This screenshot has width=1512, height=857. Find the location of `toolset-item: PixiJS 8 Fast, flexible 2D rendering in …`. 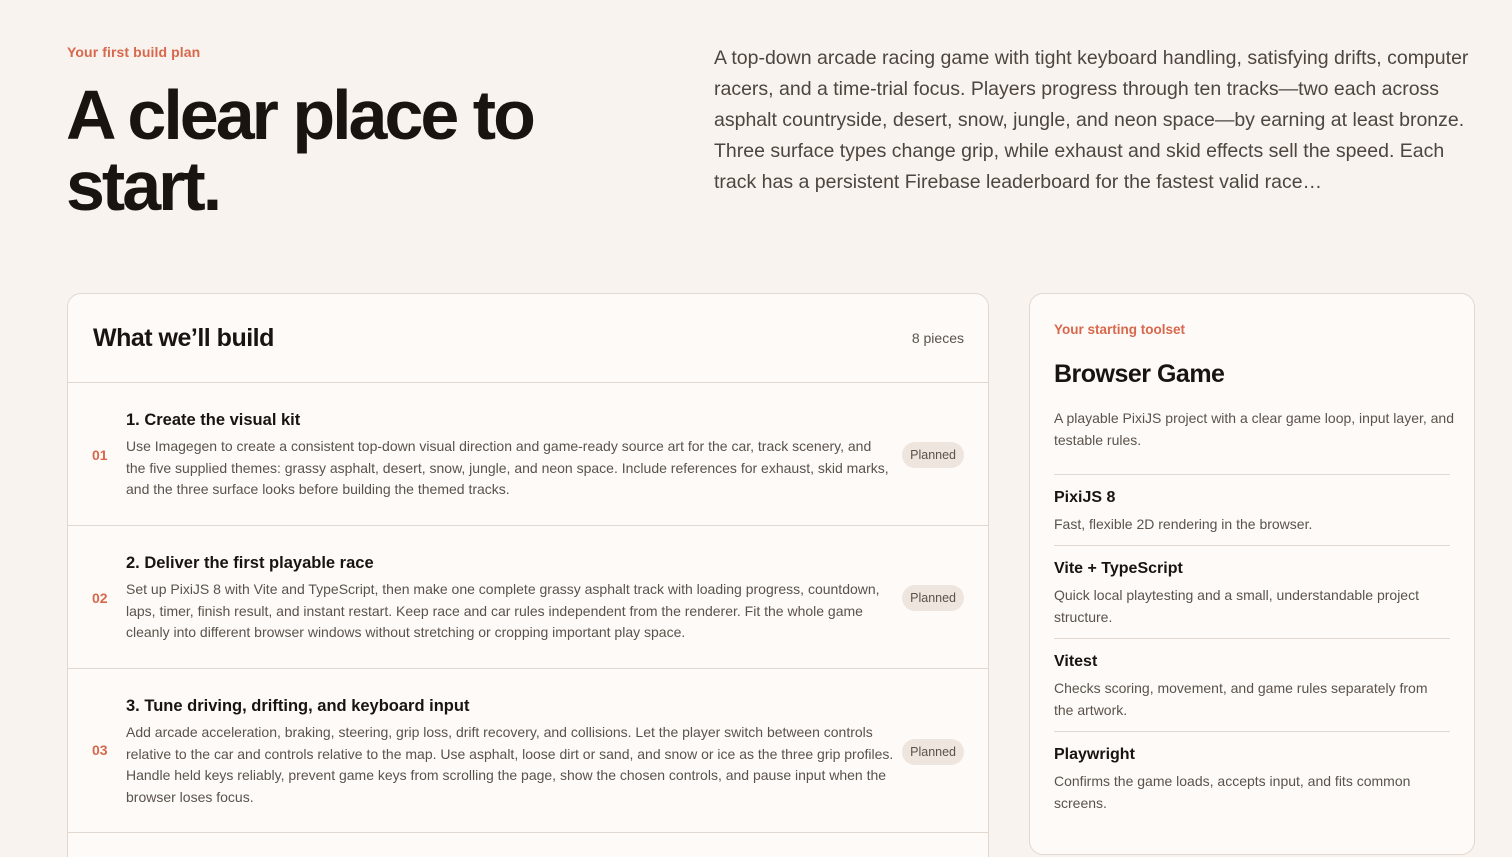

toolset-item: PixiJS 8 Fast, flexible 2D rendering in … is located at coordinates (1252, 509).